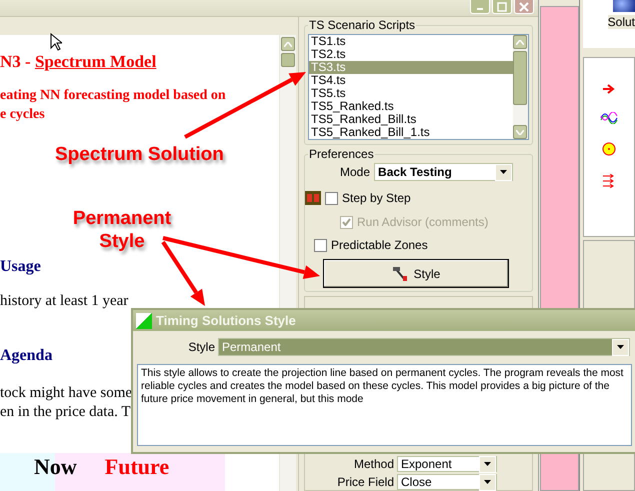  I want to click on film-strip-icon, so click(313, 198).